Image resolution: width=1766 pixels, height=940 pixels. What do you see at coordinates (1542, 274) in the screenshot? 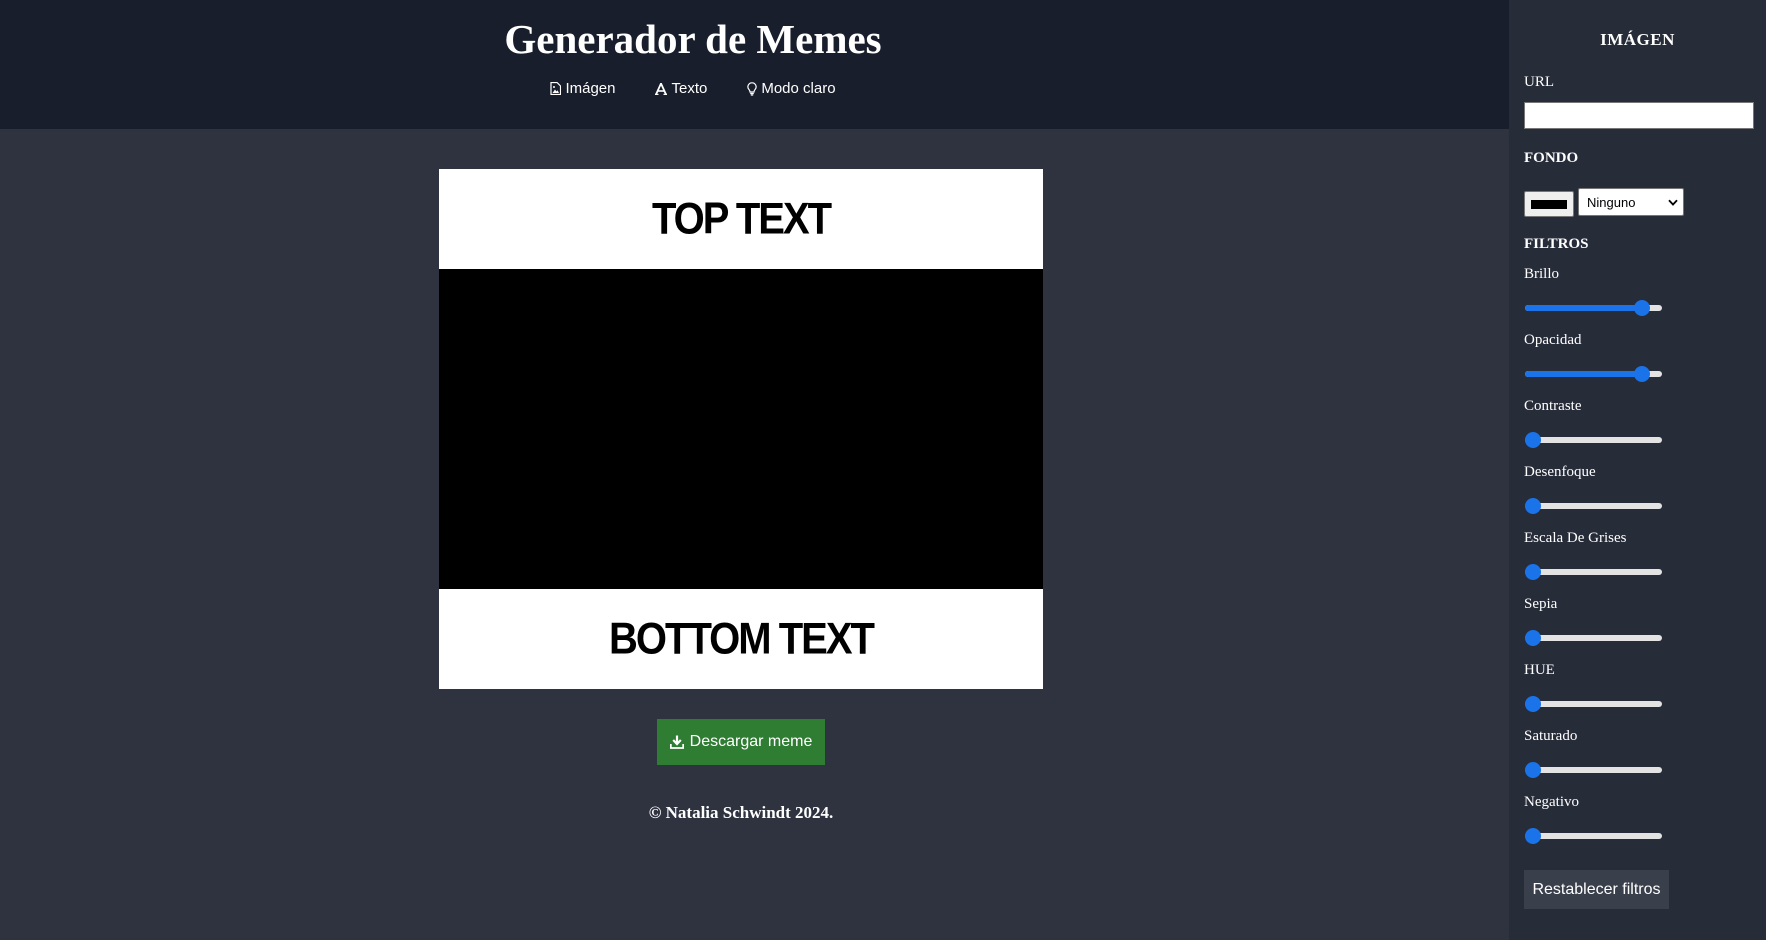
I see `filter-label-0: Brillo` at bounding box center [1542, 274].